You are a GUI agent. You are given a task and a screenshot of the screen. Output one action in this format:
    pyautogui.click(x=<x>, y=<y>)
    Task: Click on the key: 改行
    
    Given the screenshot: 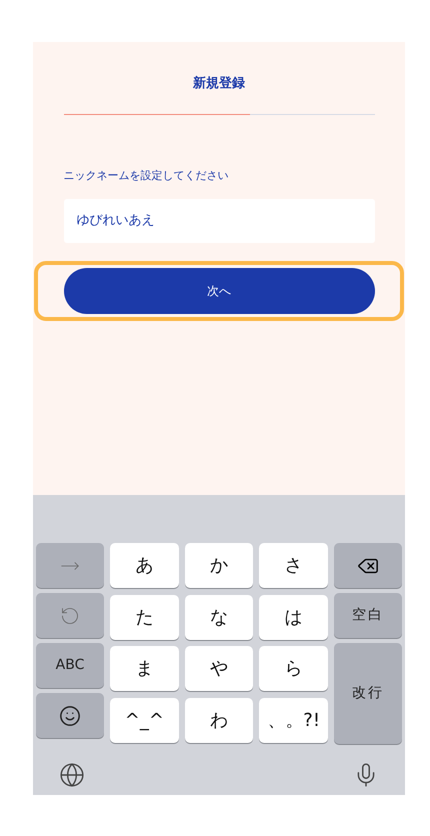 What is the action you would take?
    pyautogui.click(x=368, y=693)
    